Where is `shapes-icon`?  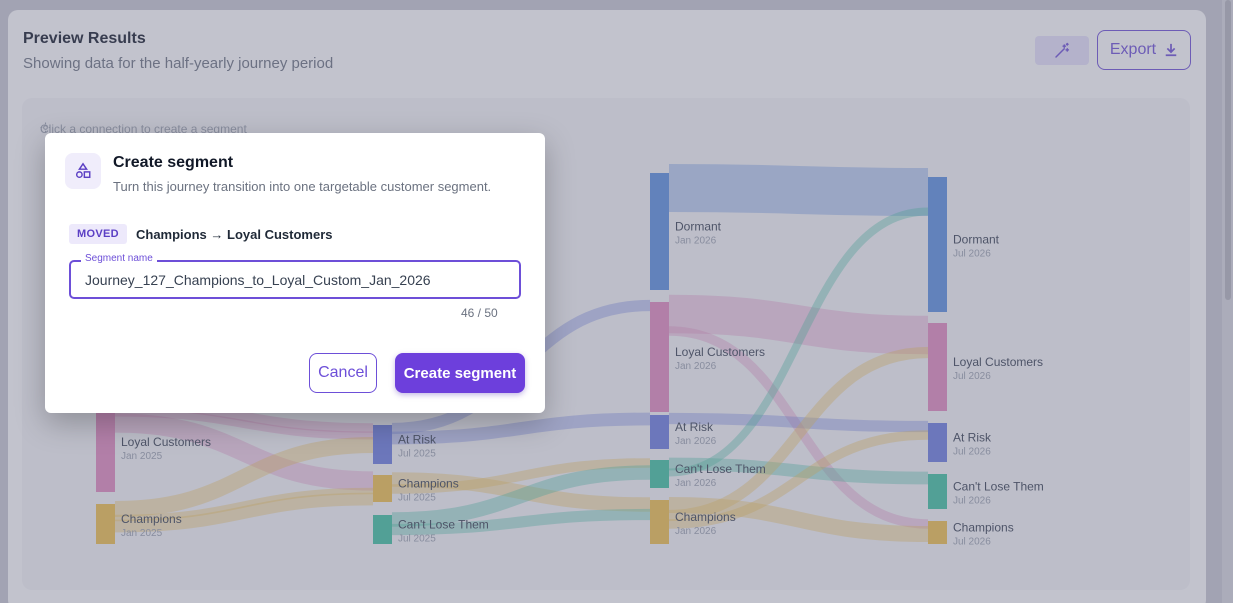
shapes-icon is located at coordinates (83, 170).